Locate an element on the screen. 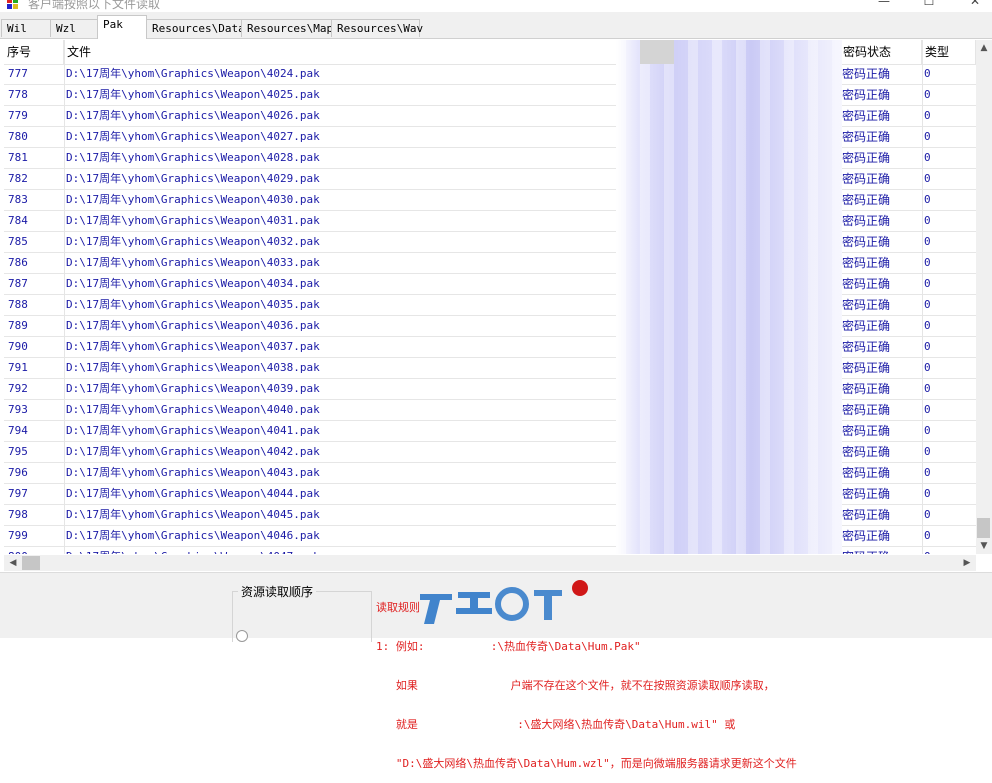  row-number: 777 is located at coordinates (18, 73).